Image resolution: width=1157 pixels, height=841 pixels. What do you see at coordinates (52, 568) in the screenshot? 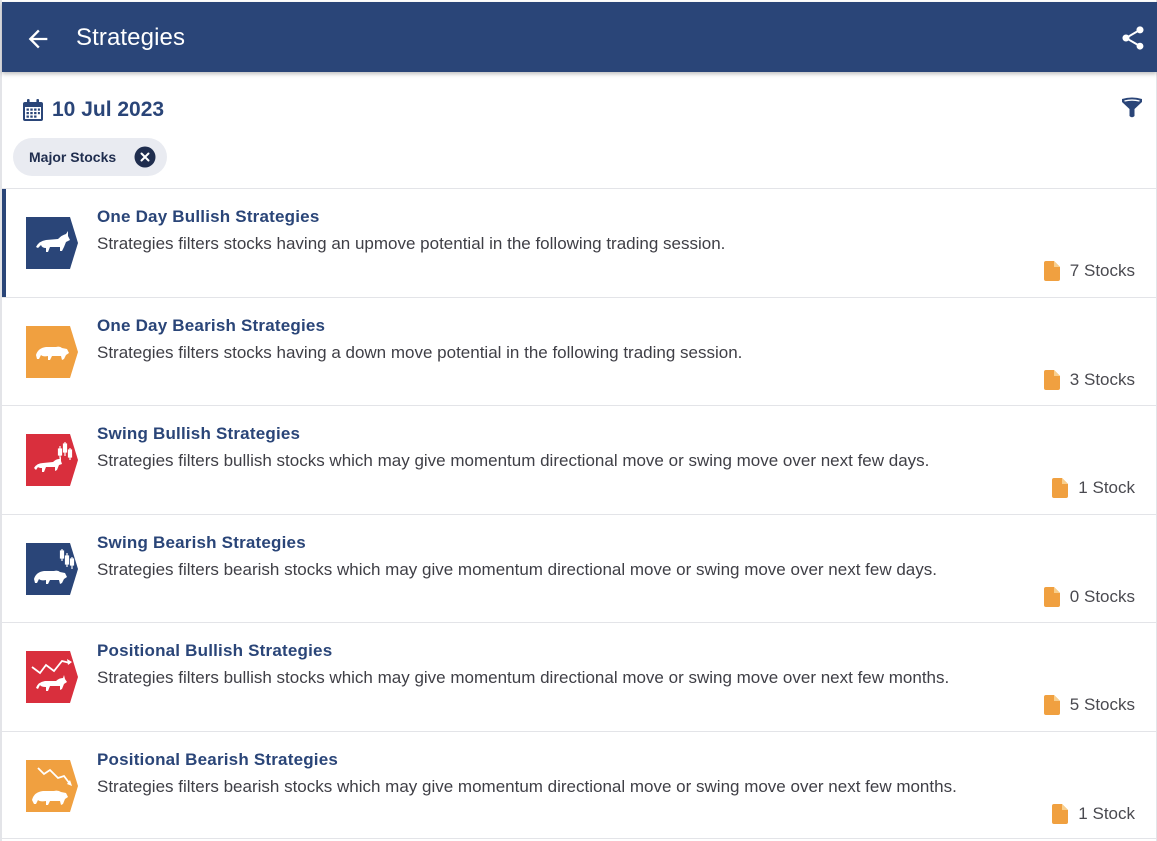
I see `bear-candlestick-icon` at bounding box center [52, 568].